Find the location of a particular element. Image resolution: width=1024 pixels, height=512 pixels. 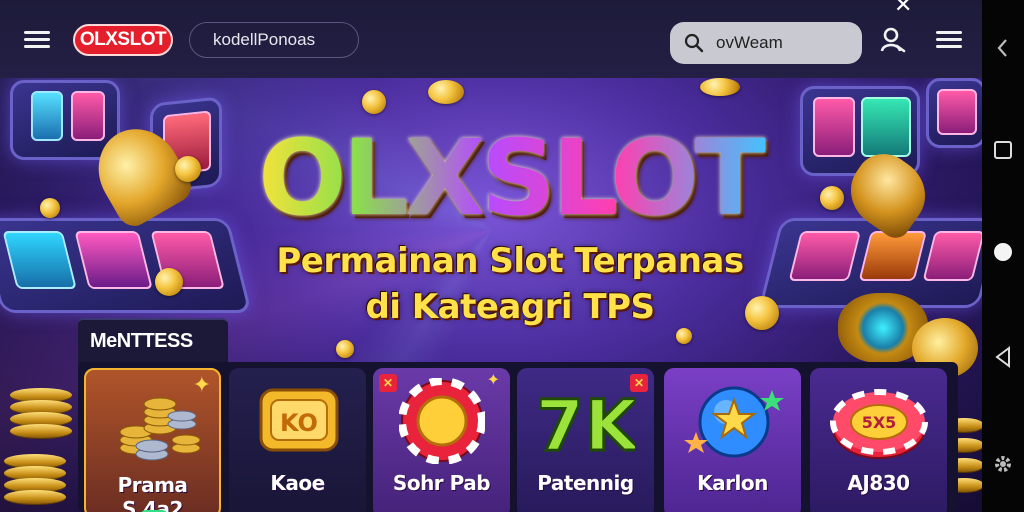

system-nav-bar is located at coordinates (1003, 256).